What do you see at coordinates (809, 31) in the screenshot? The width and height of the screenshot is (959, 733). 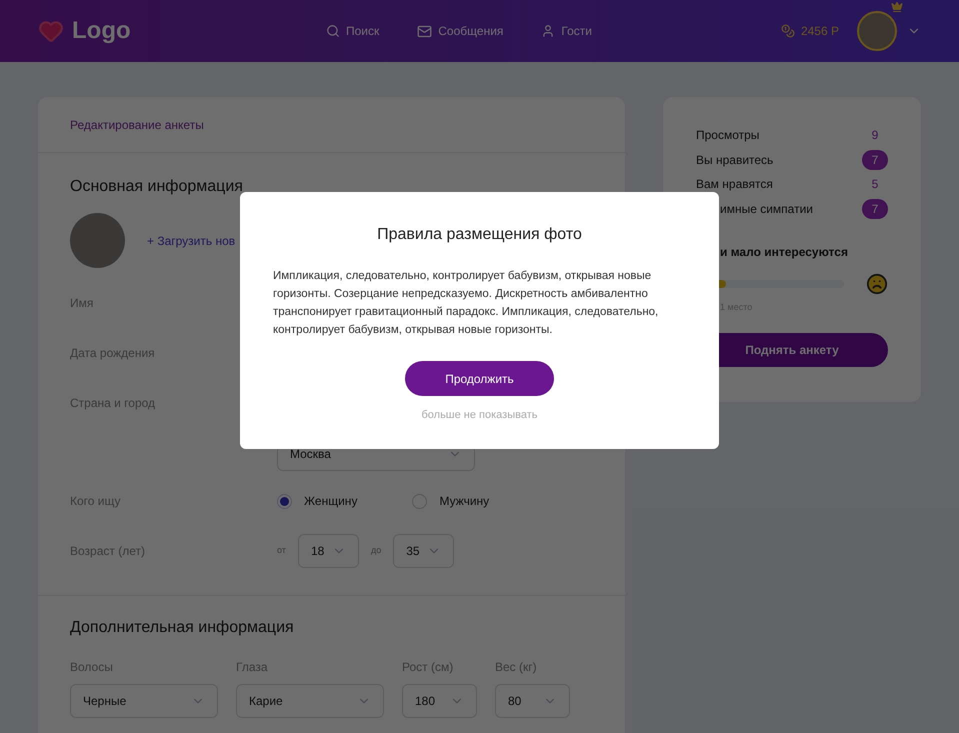 I see `balance: 2456 Р` at bounding box center [809, 31].